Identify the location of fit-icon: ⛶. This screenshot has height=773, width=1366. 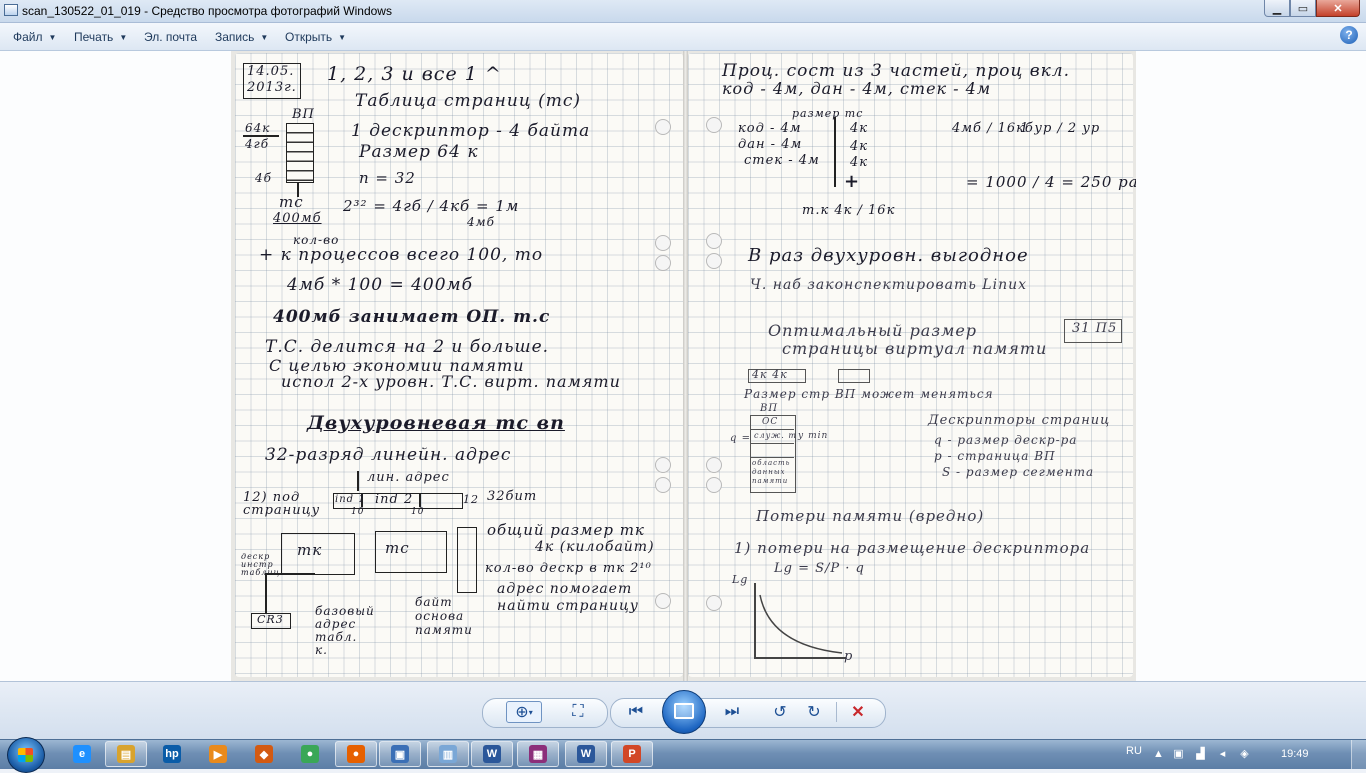
(578, 711).